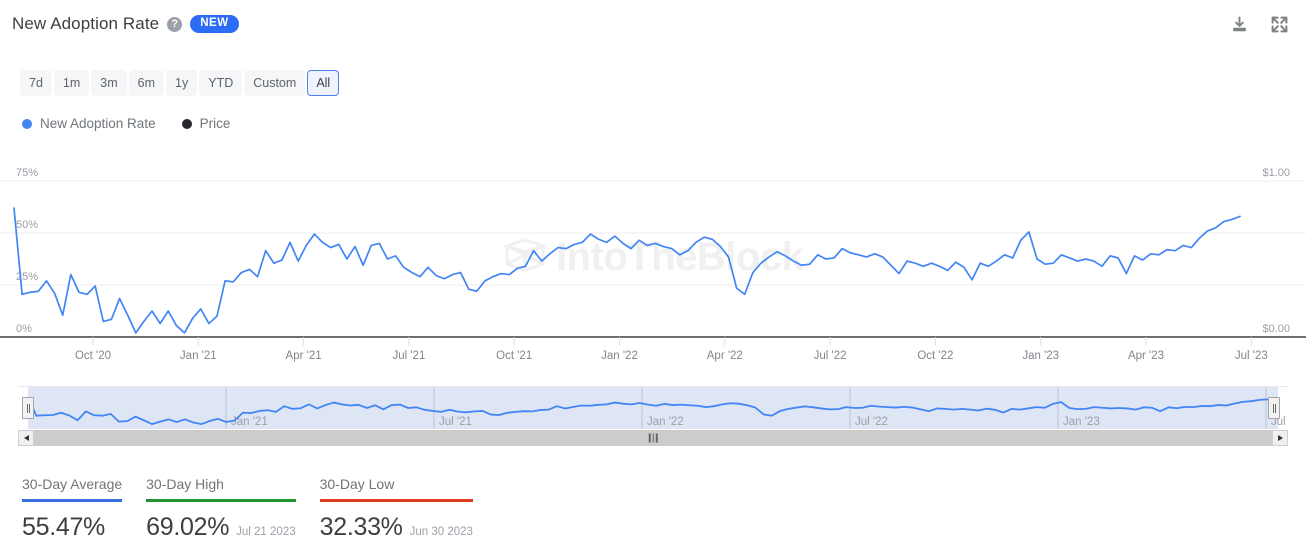 The height and width of the screenshot is (546, 1306). I want to click on x-axis-tick-label: Jan '23, so click(1040, 356).